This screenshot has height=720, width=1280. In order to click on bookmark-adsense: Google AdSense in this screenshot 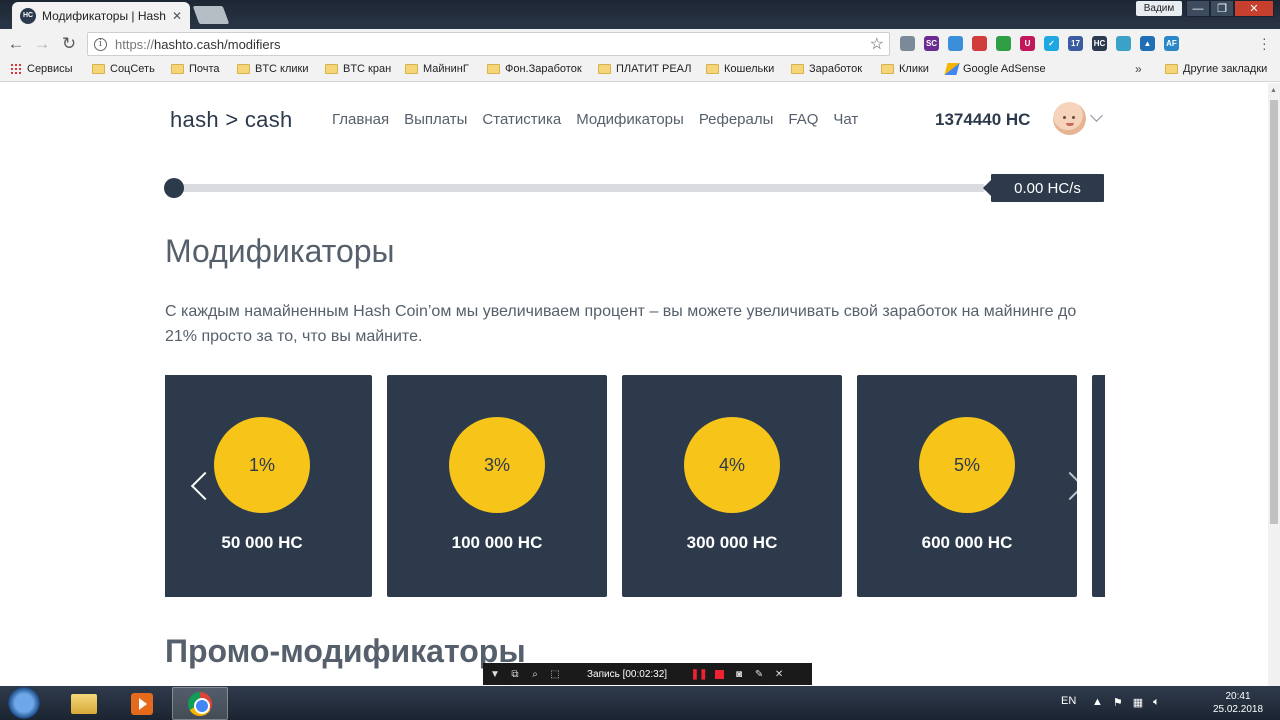, I will do `click(995, 69)`.